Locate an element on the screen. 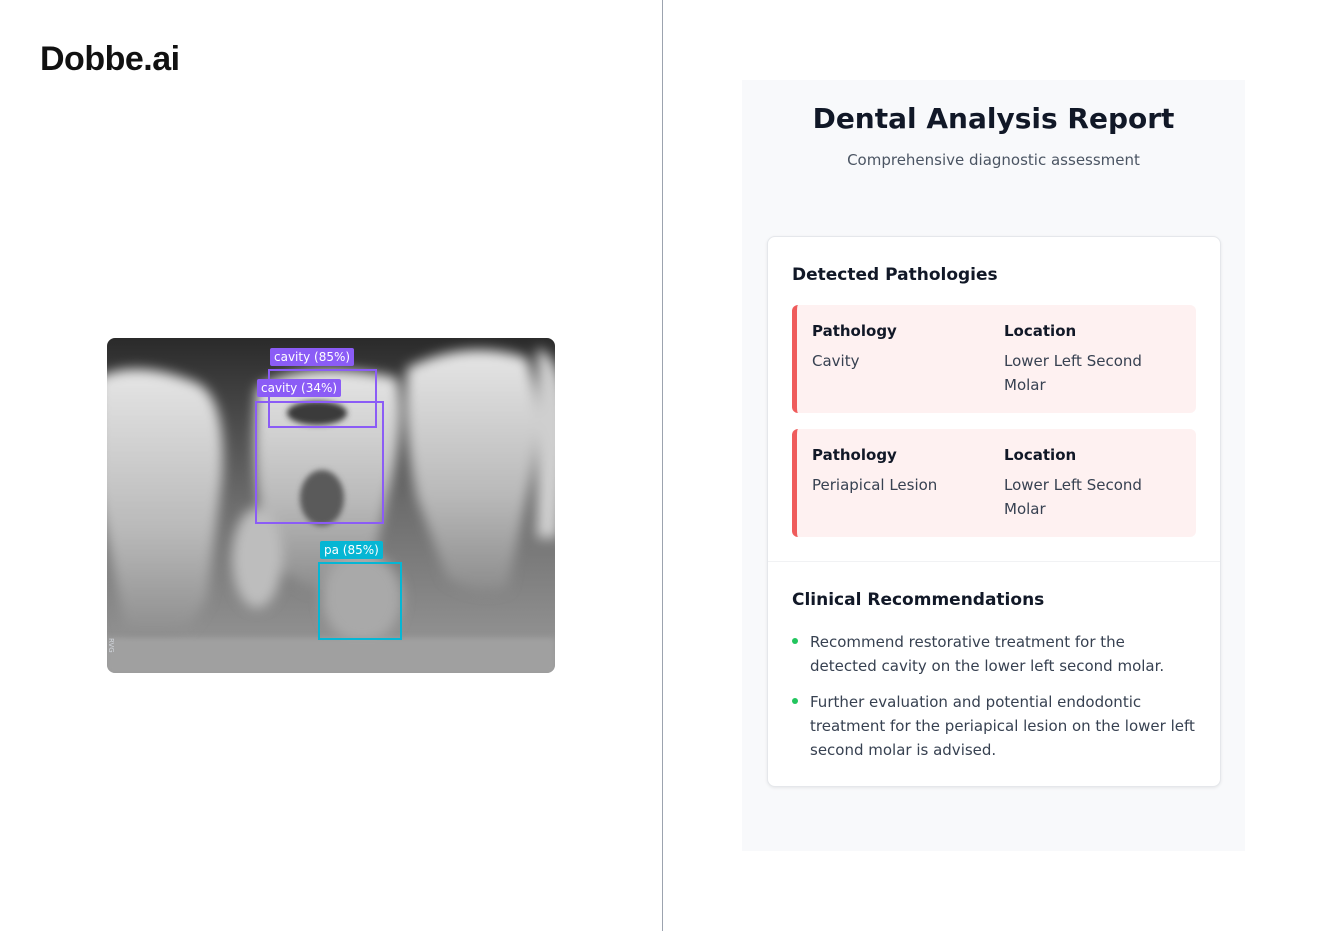 Image resolution: width=1325 pixels, height=931 pixels. detection-box-pa is located at coordinates (360, 601).